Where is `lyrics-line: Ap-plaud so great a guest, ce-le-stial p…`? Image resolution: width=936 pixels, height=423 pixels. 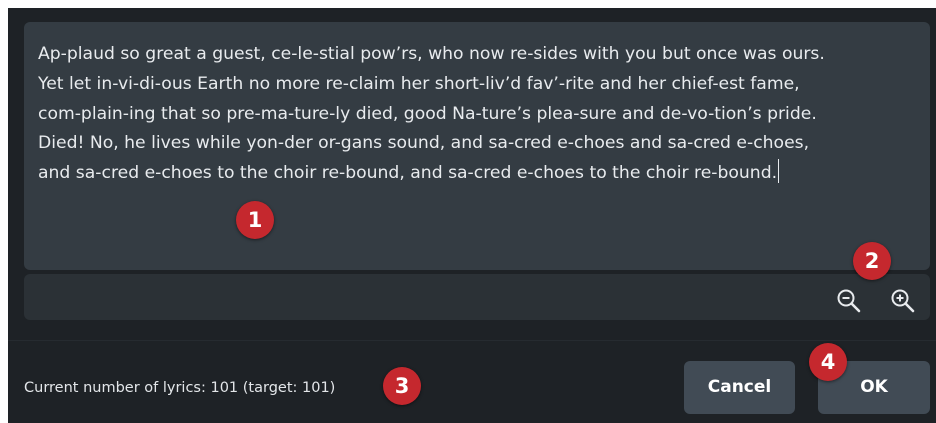
lyrics-line: Ap-plaud so great a guest, ce-le-stial p… is located at coordinates (431, 54).